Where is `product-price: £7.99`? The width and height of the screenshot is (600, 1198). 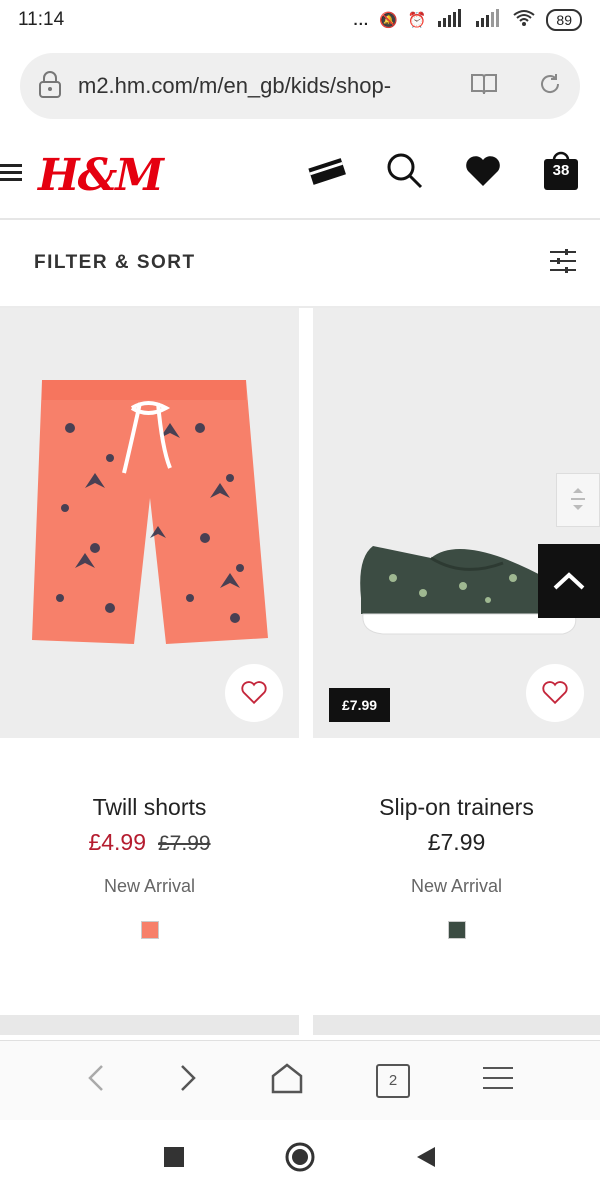 product-price: £7.99 is located at coordinates (456, 842).